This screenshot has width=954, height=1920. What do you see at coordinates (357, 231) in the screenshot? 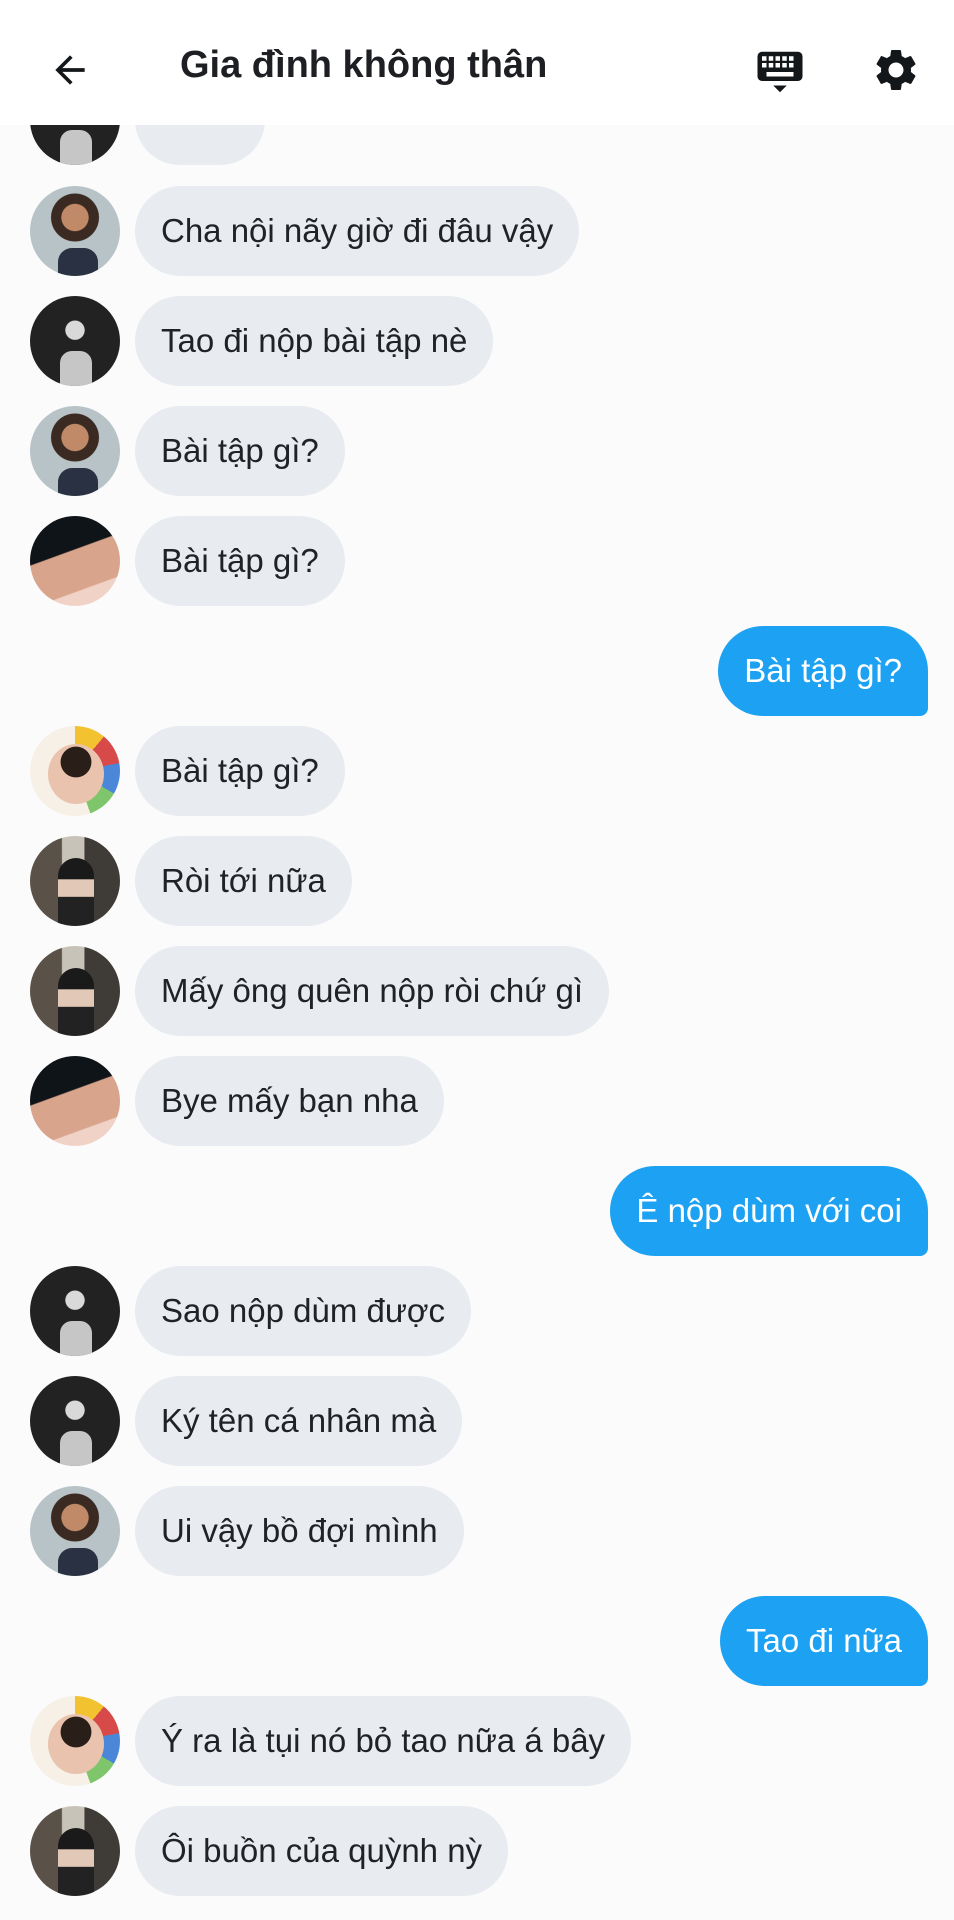
I see `message-bubble: Cha nội nãy giờ đi đâu vậy` at bounding box center [357, 231].